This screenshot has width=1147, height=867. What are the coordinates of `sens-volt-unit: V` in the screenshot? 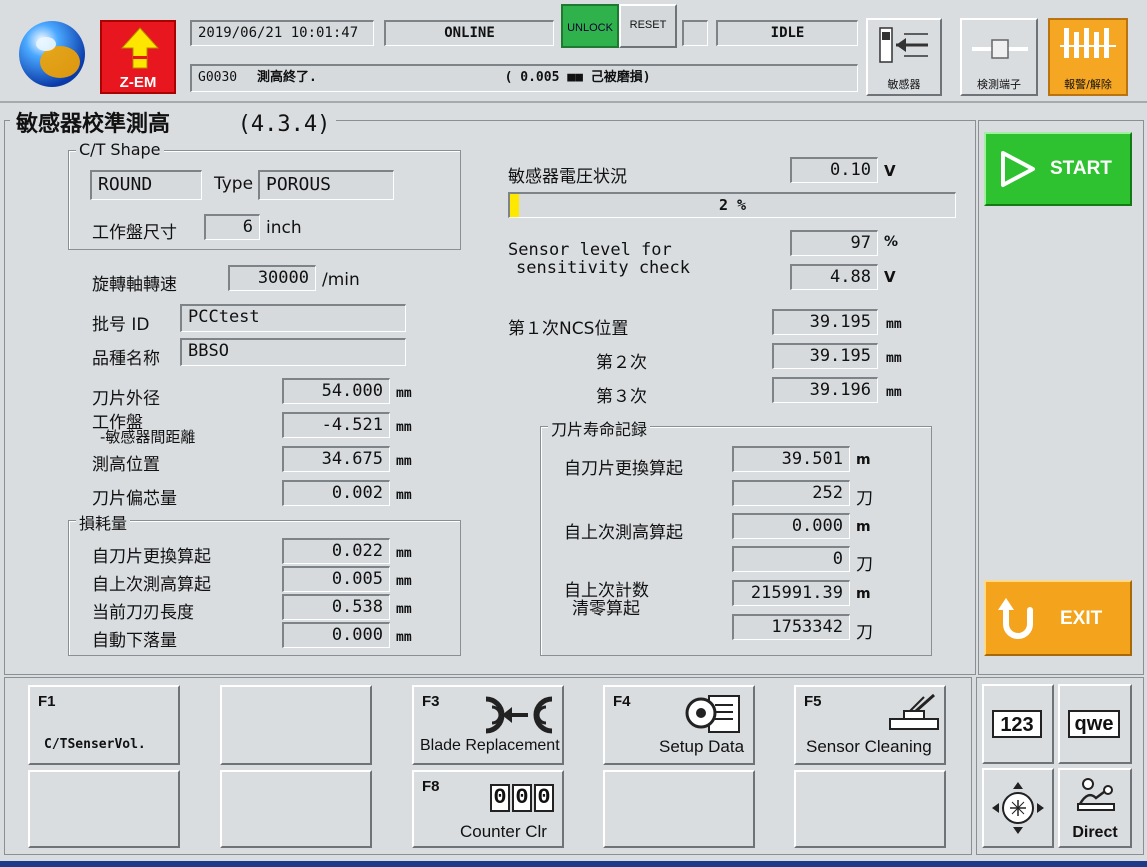 It's located at (890, 277).